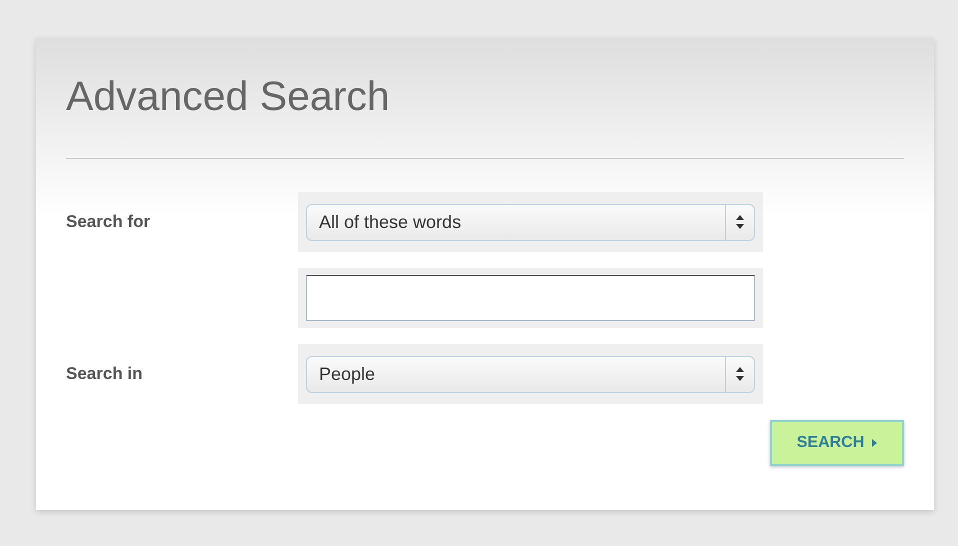 This screenshot has width=958, height=546. I want to click on search-button: SEARCH, so click(837, 443).